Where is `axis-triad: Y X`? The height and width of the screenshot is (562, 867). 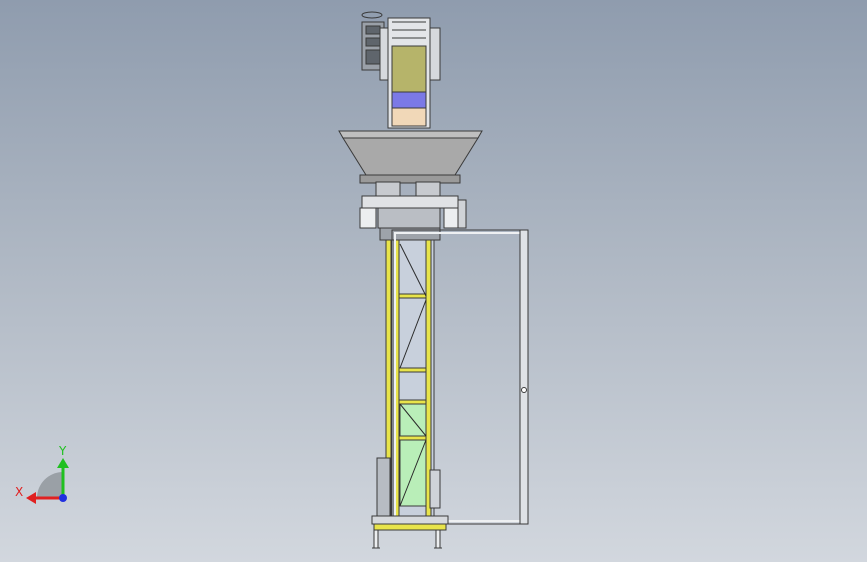
axis-triad: Y X is located at coordinates (42, 474).